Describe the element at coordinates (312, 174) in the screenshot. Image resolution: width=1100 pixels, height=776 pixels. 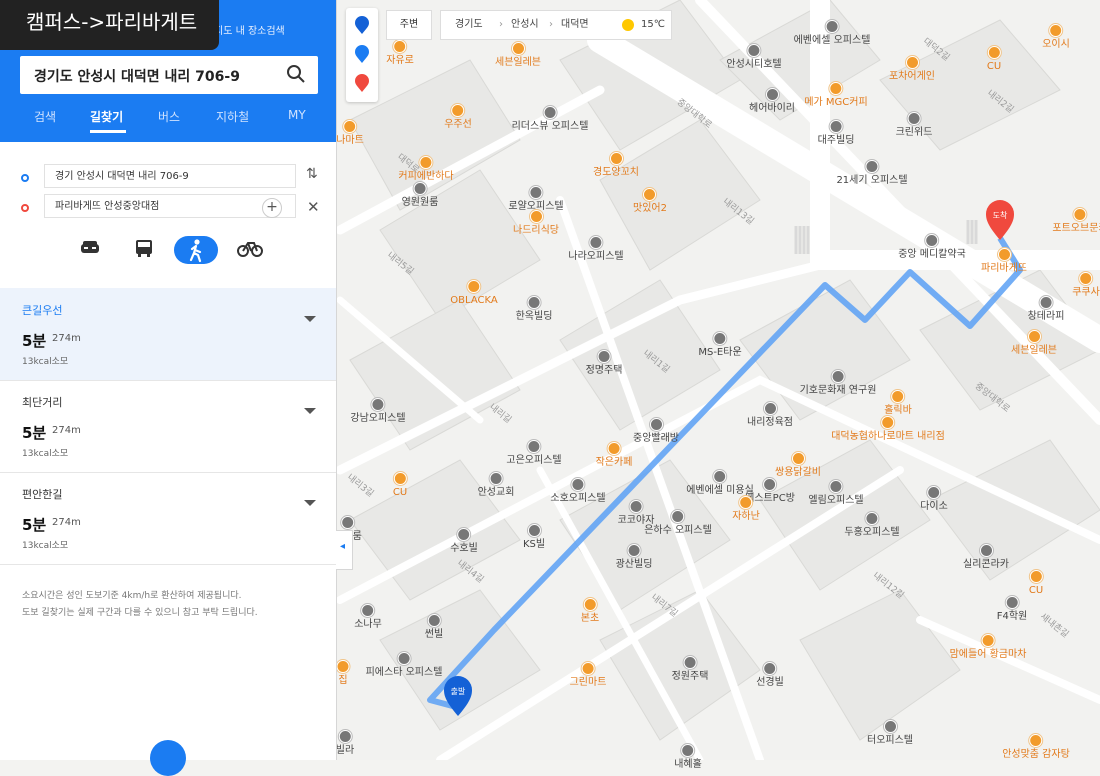
I see `swap-icon: ⇅` at that location.